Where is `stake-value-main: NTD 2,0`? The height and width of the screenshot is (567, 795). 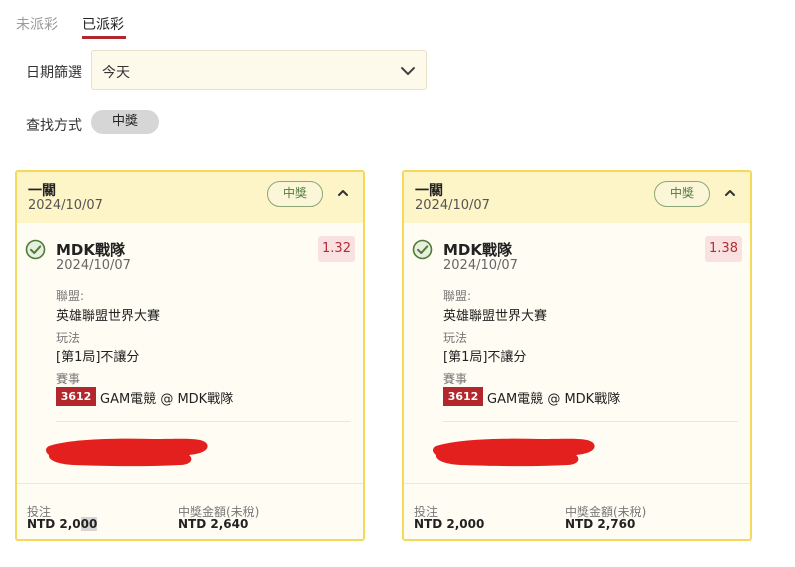
stake-value-main: NTD 2,0 is located at coordinates (54, 524).